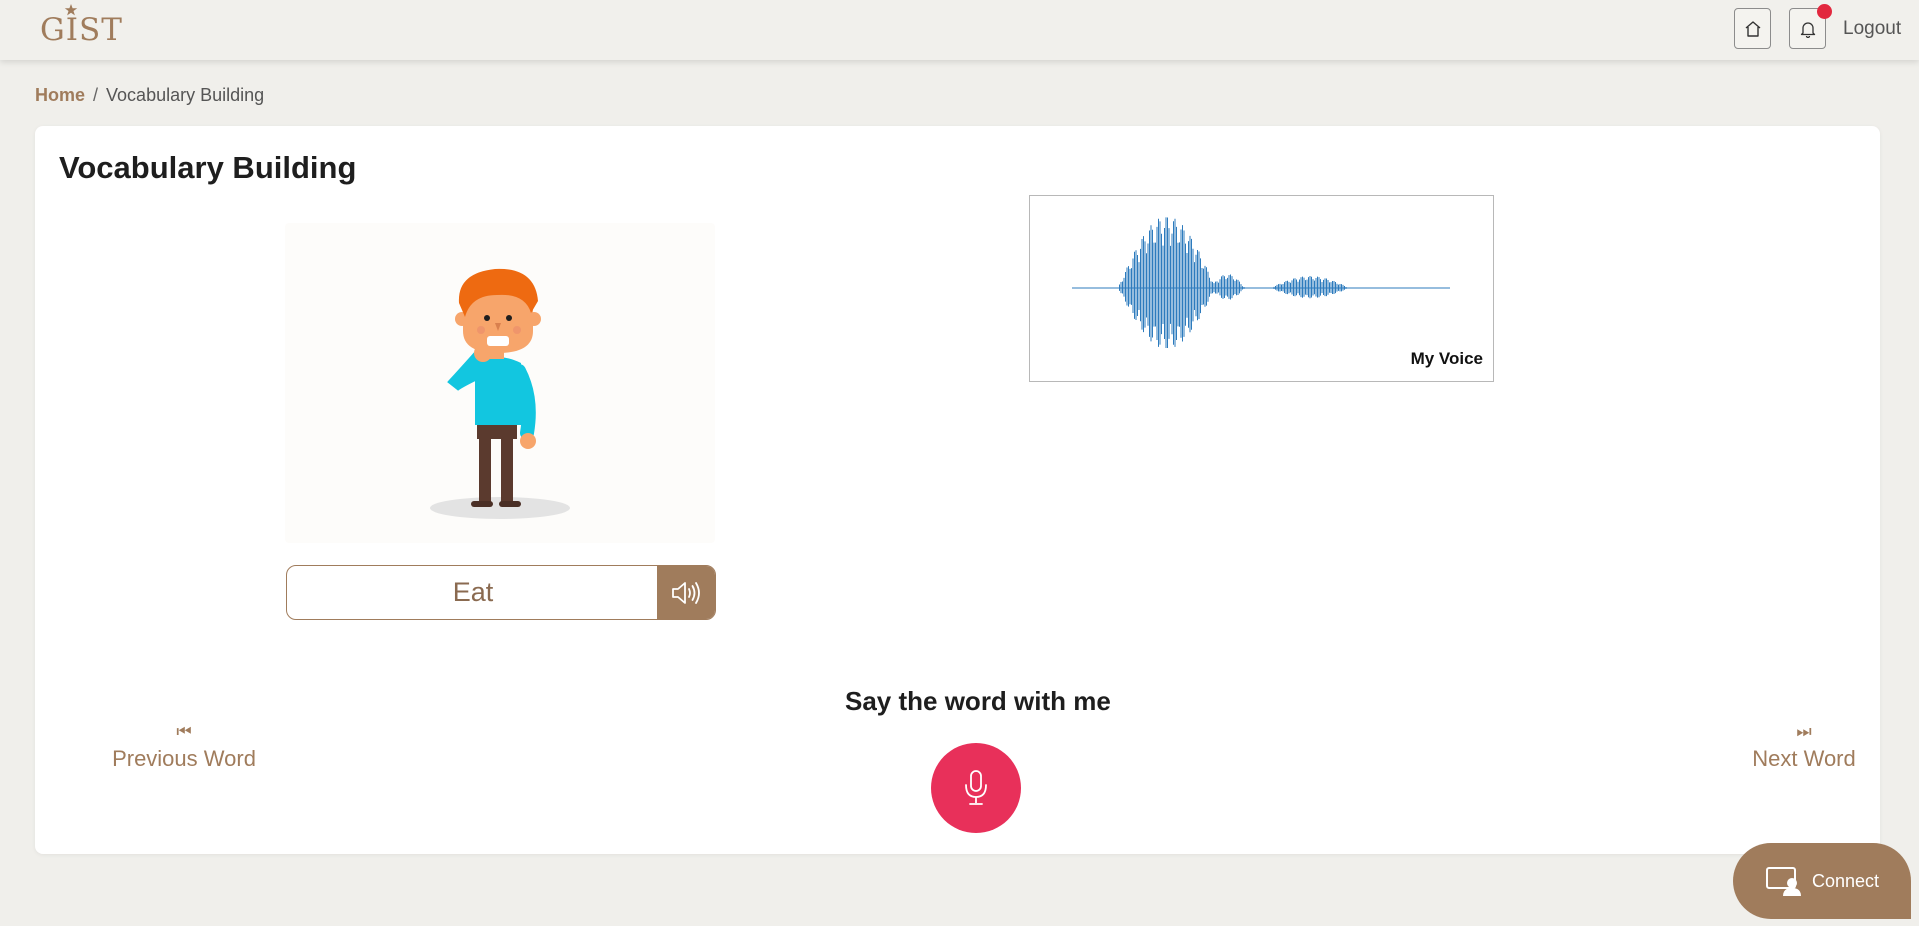 Image resolution: width=1919 pixels, height=926 pixels. I want to click on gist-logo: GIST, so click(81, 29).